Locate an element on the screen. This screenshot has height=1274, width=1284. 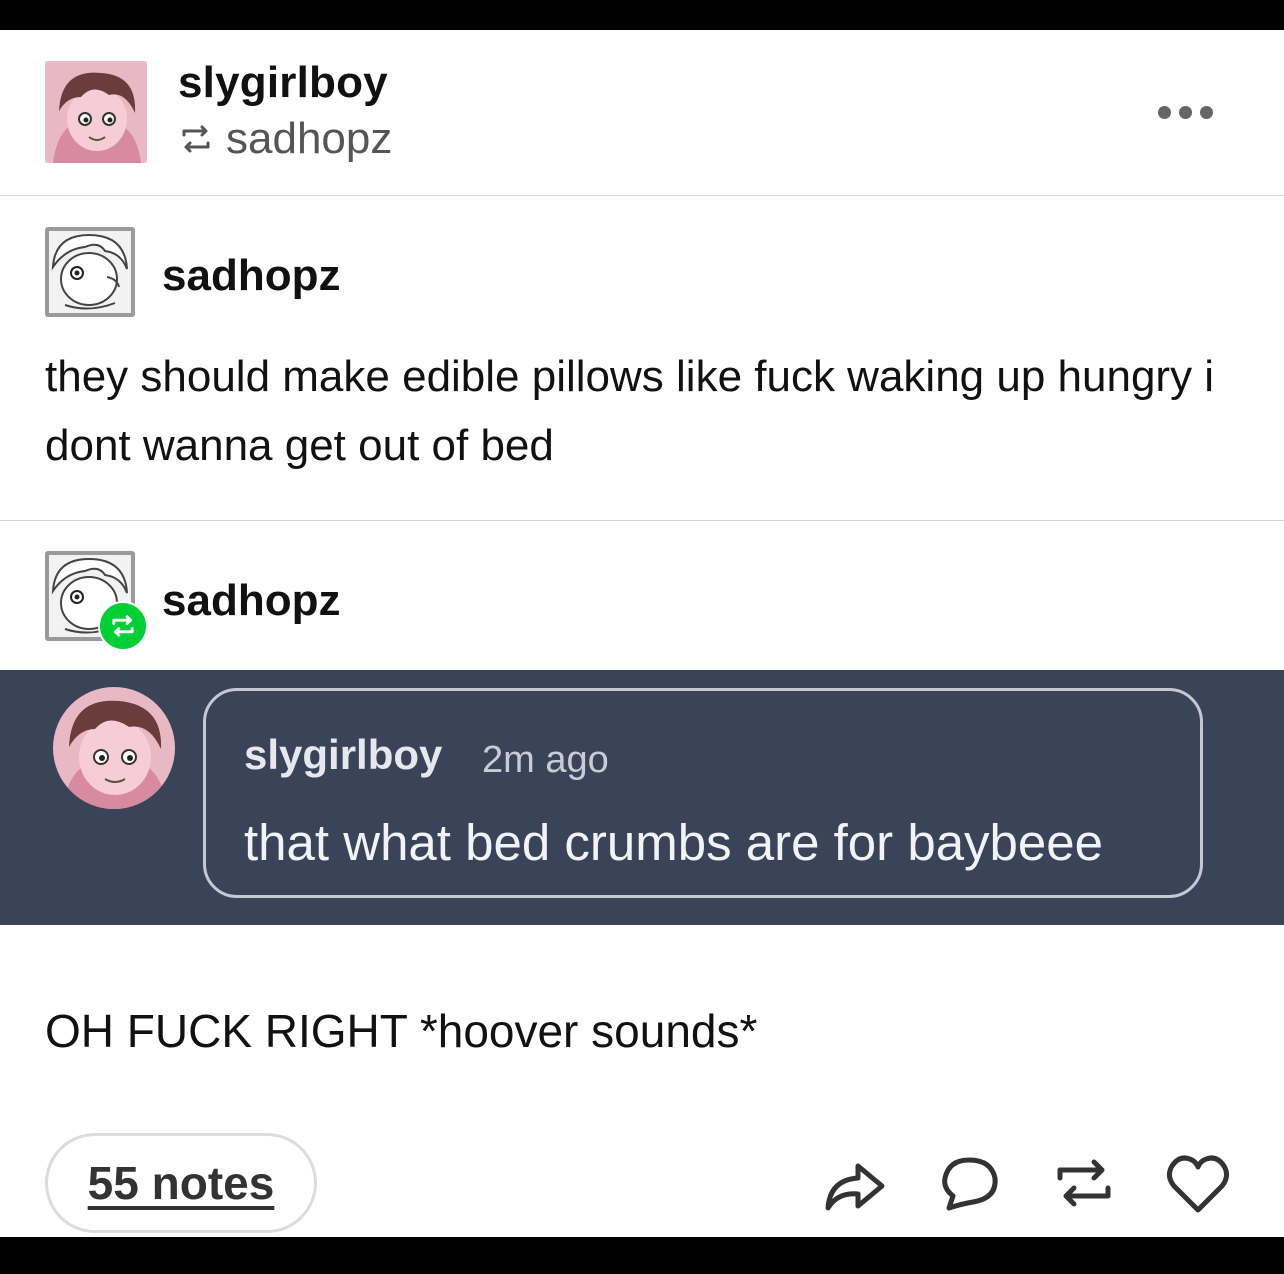
reply-icon is located at coordinates (969, 1183).